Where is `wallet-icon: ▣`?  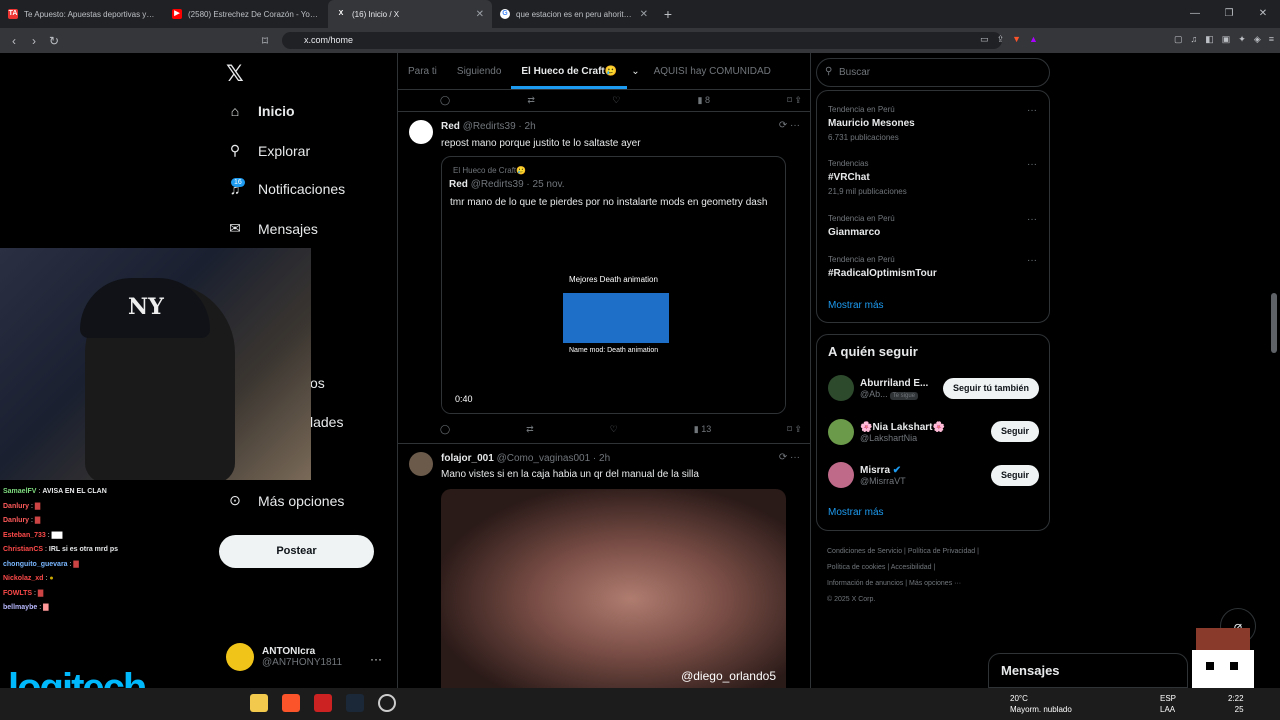
wallet-icon: ▣ is located at coordinates (1226, 39).